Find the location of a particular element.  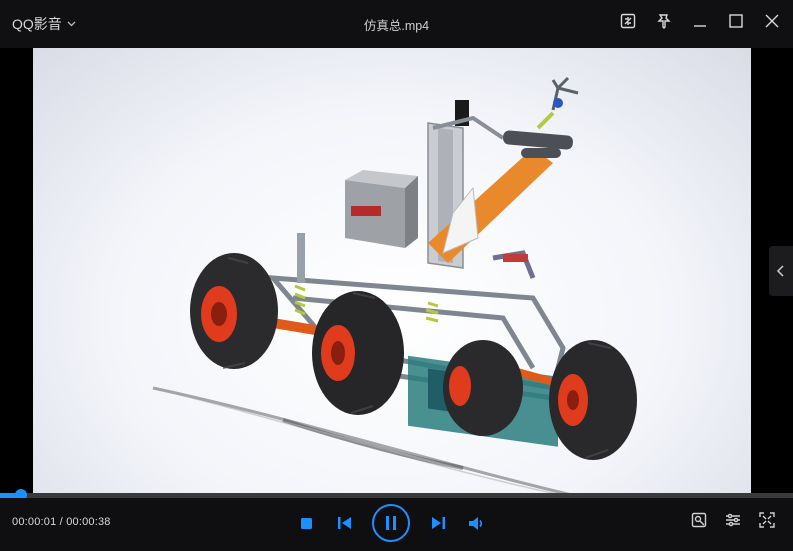

settings-sliders-icon is located at coordinates (733, 520).